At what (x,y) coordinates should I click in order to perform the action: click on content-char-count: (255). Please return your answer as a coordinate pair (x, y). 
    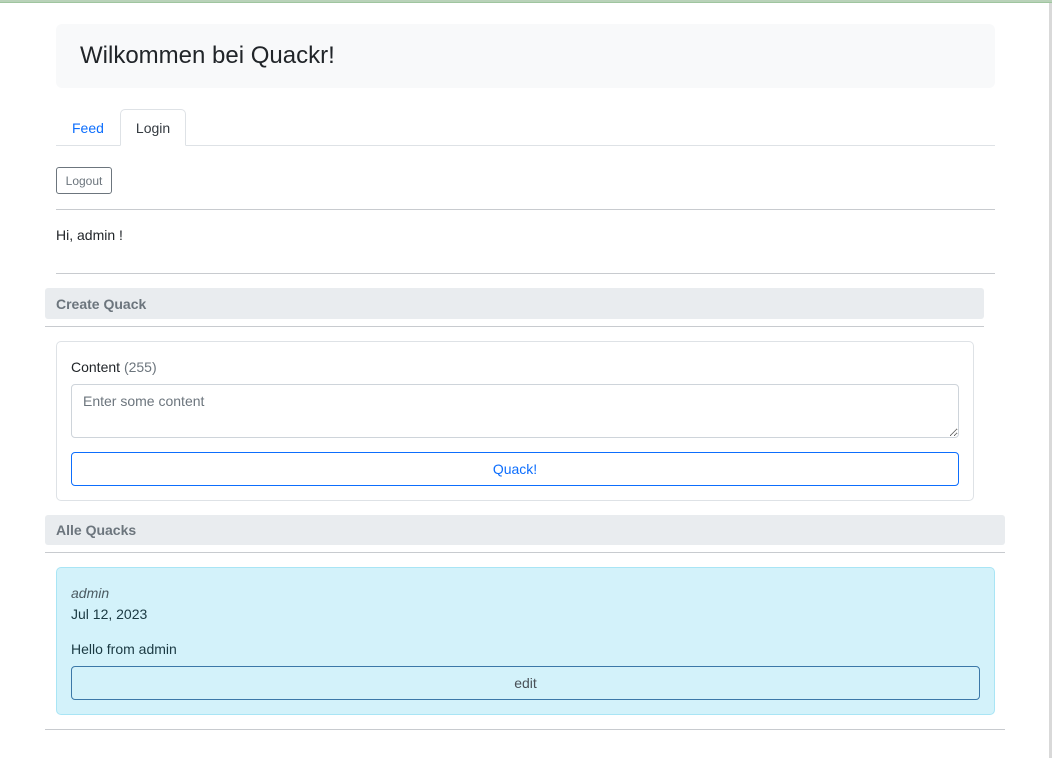
    Looking at the image, I should click on (140, 367).